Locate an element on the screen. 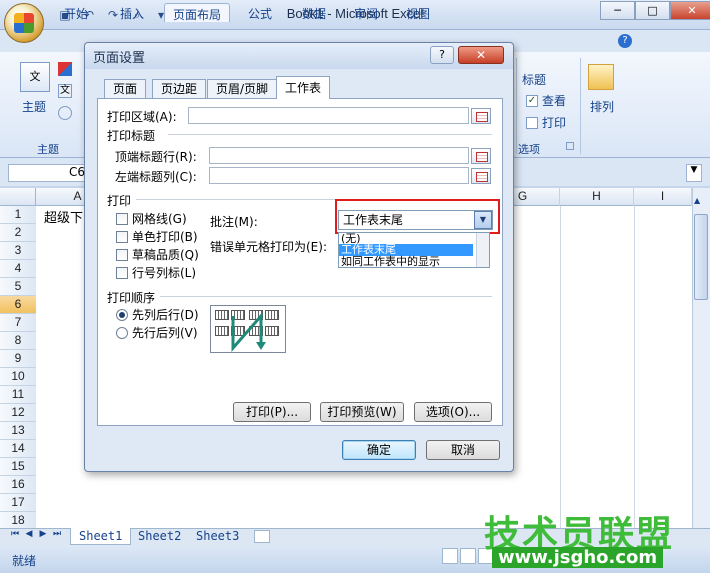 Image resolution: width=710 pixels, height=573 pixels. cell-a1-text: 超级下 is located at coordinates (63, 216).